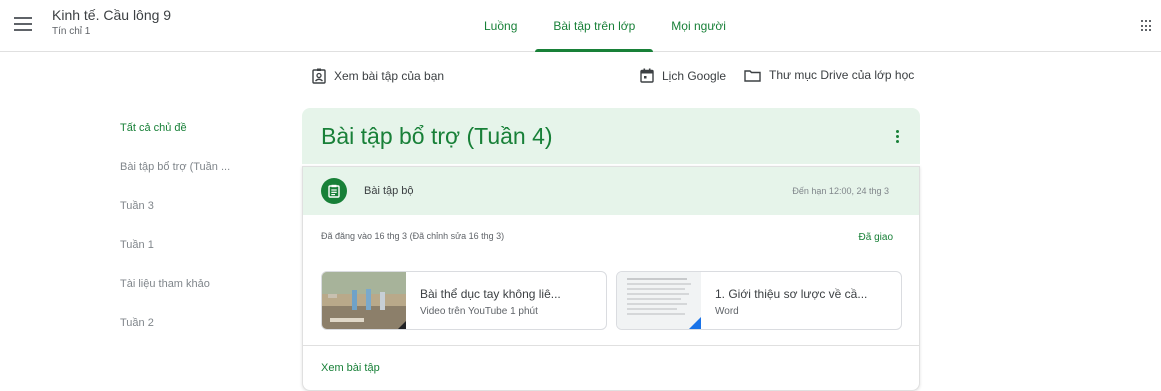 The height and width of the screenshot is (391, 1161). I want to click on card-divider, so click(611, 345).